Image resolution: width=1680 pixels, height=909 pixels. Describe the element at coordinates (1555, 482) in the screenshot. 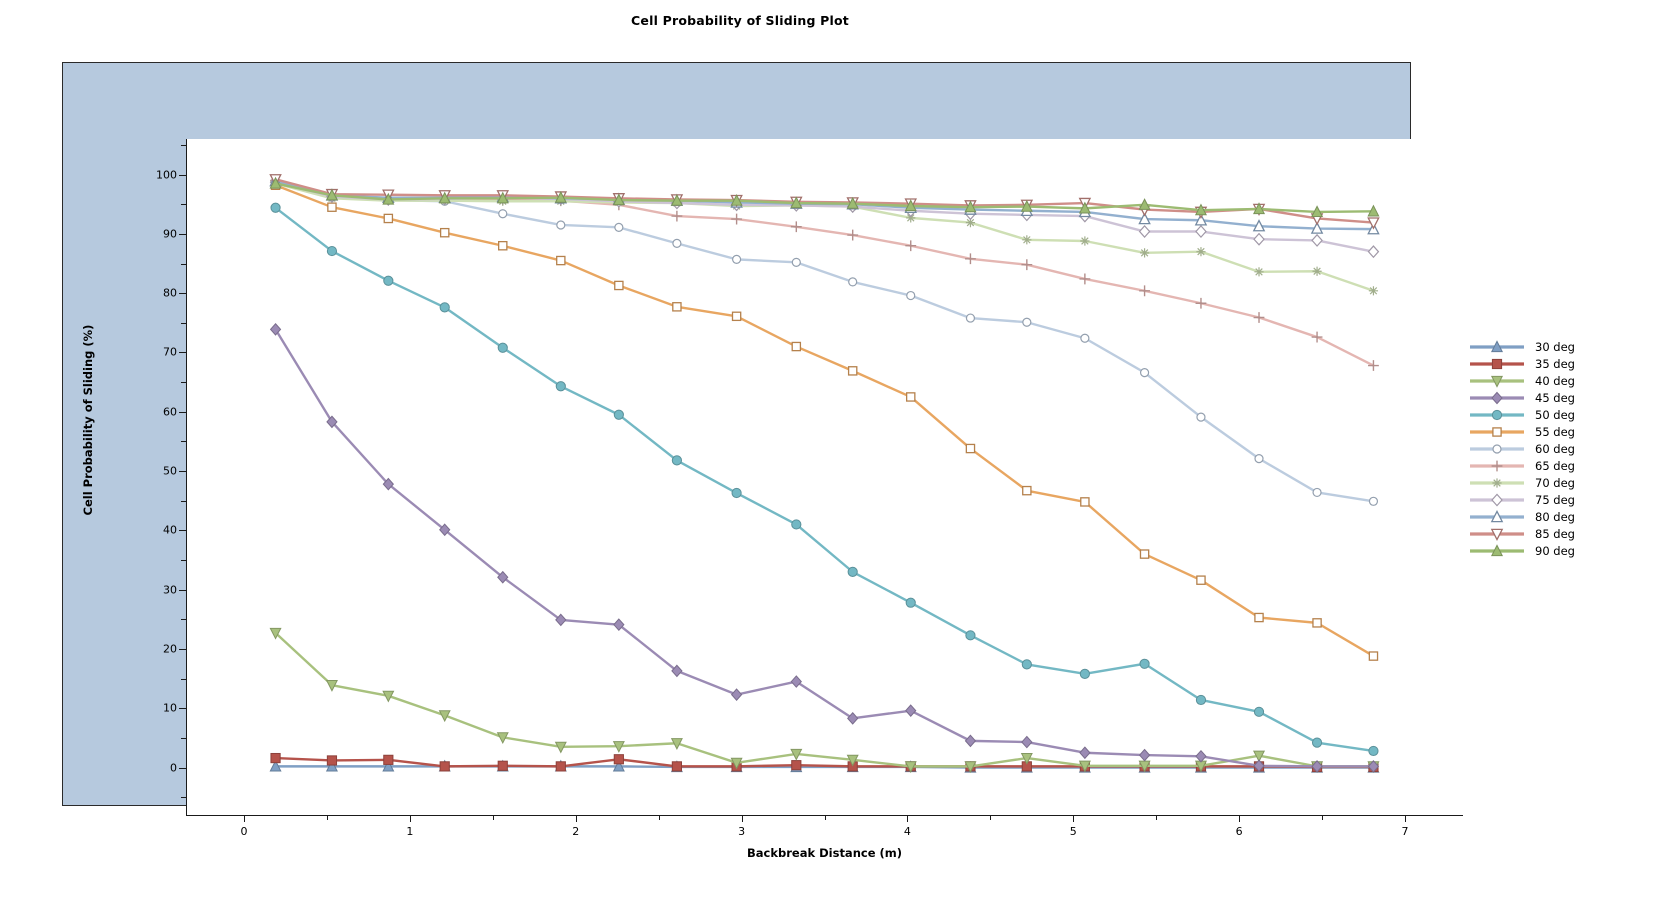

I see `legend-label: 70 deg` at that location.